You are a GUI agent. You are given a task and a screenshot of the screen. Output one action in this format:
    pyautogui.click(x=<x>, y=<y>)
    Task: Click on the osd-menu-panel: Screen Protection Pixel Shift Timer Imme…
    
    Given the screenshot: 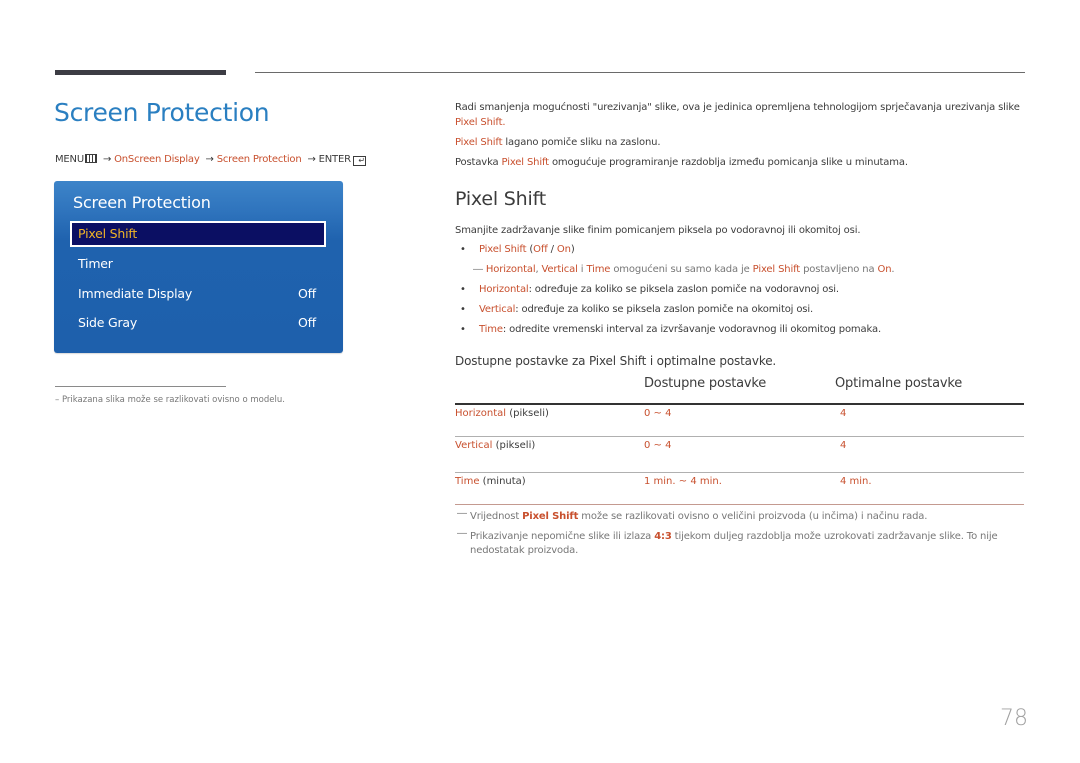 What is the action you would take?
    pyautogui.click(x=198, y=267)
    